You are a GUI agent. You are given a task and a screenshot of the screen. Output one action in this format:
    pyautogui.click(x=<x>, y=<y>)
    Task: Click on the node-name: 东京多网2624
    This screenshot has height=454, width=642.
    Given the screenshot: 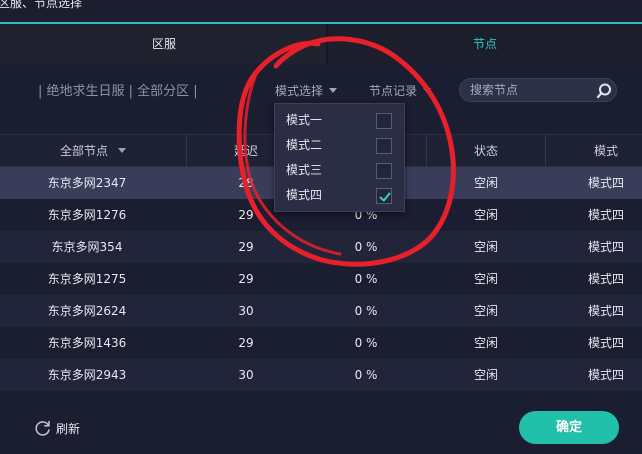 What is the action you would take?
    pyautogui.click(x=87, y=311)
    